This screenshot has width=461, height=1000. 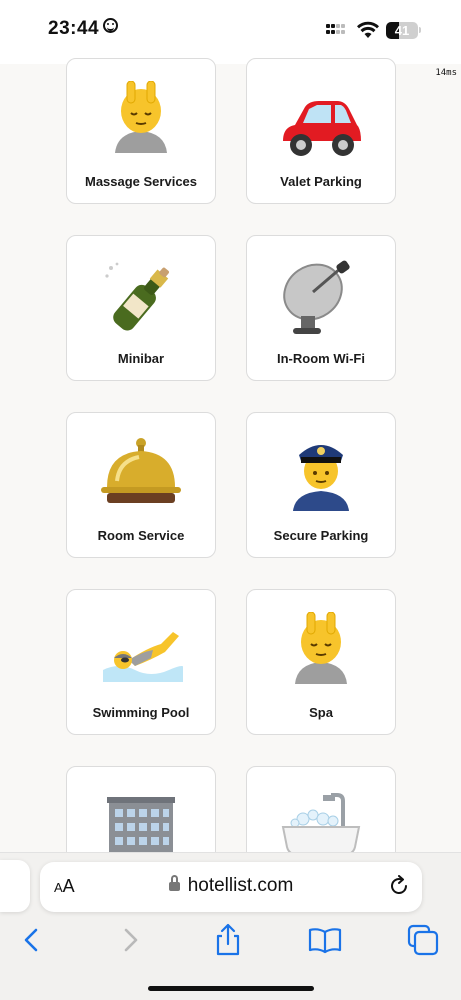 What do you see at coordinates (141, 712) in the screenshot?
I see `amenity-label: Swimming Pool` at bounding box center [141, 712].